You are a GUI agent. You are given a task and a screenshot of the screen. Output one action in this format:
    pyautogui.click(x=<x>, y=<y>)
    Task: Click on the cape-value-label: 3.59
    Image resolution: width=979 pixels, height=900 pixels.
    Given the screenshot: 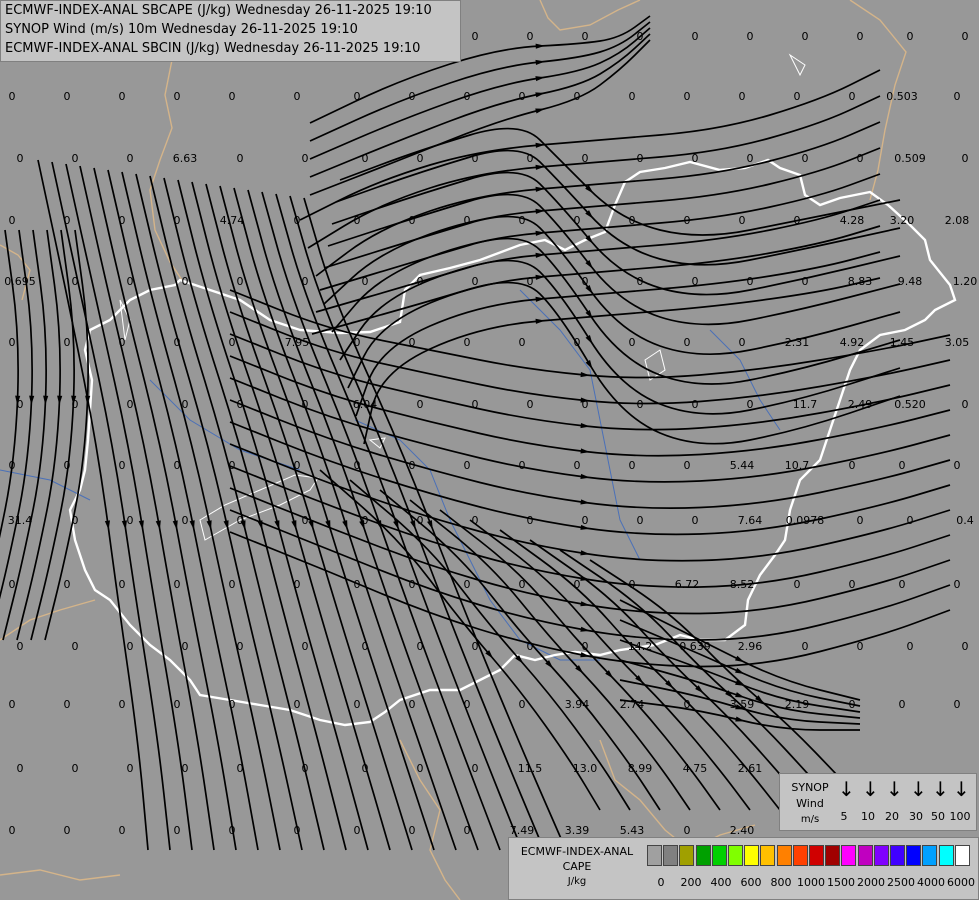 What is the action you would take?
    pyautogui.click(x=742, y=704)
    